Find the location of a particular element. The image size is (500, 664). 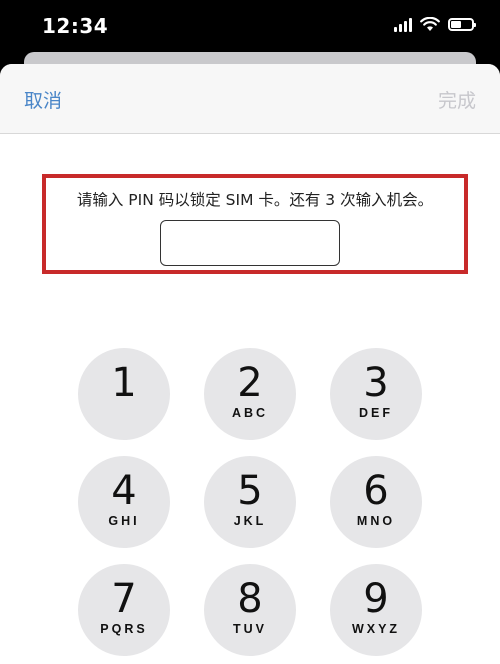

key-7: 7 PQRS is located at coordinates (124, 610).